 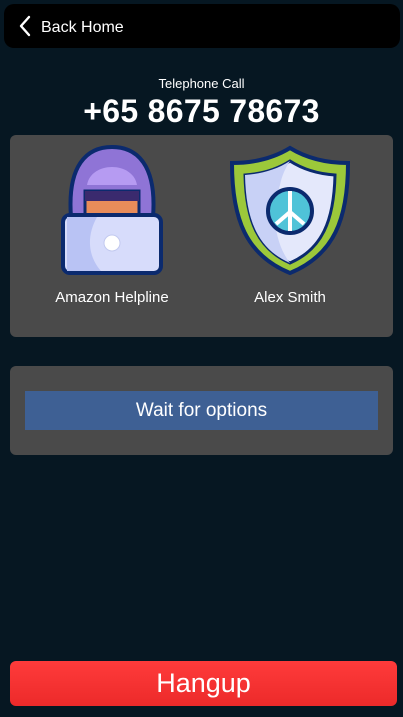 What do you see at coordinates (203, 683) in the screenshot?
I see `hangup-button: Hangup` at bounding box center [203, 683].